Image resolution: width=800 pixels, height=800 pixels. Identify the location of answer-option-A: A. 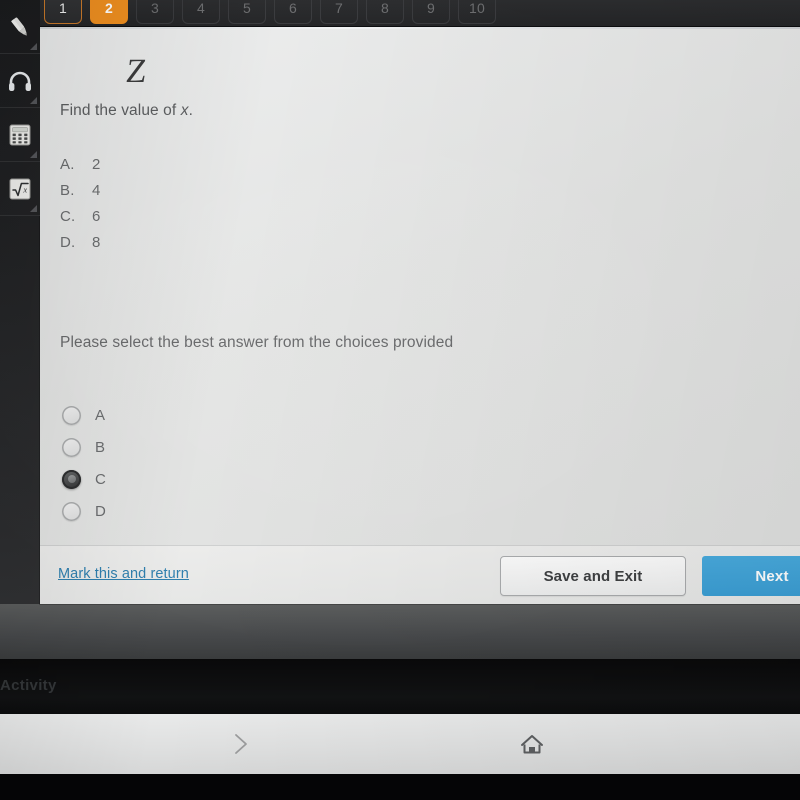
(84, 415).